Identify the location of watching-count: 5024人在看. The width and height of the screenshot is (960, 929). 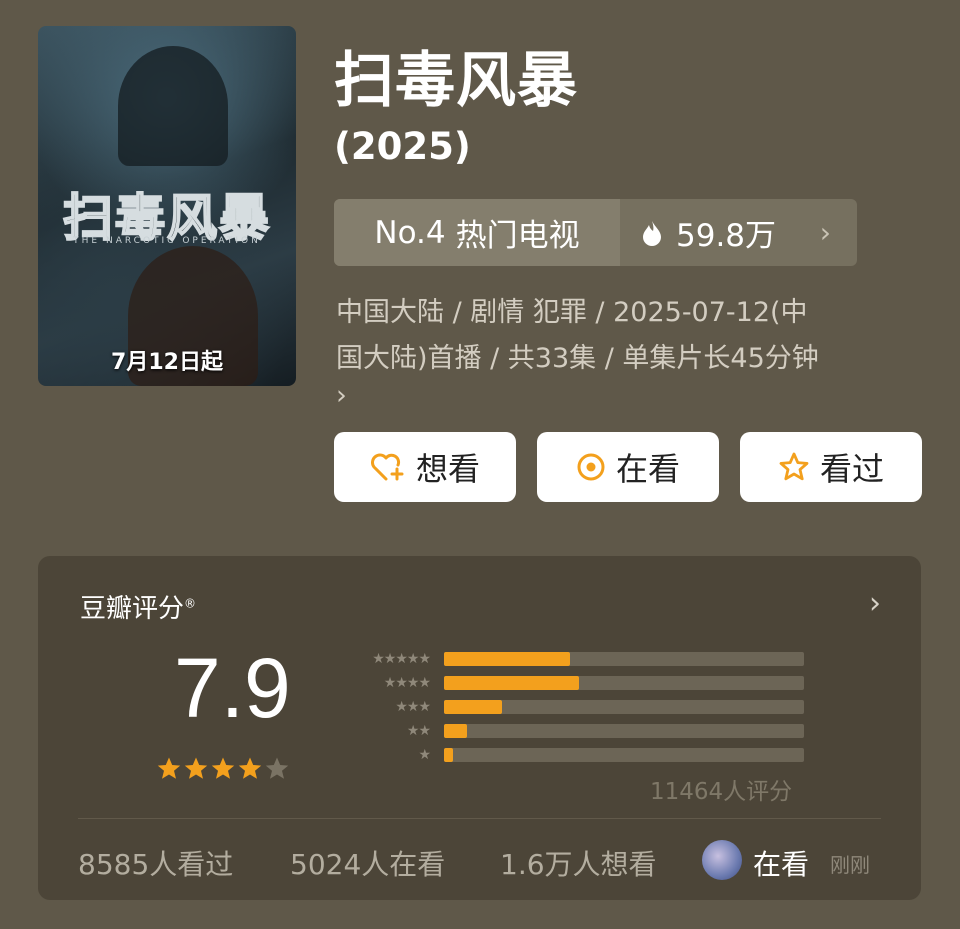
(368, 864).